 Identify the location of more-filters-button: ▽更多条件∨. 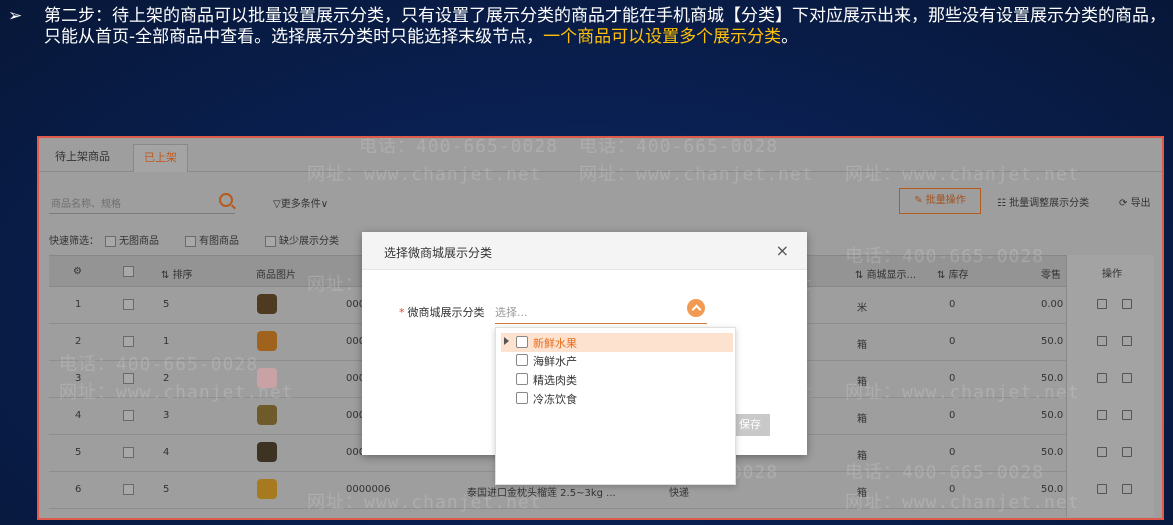
(300, 202).